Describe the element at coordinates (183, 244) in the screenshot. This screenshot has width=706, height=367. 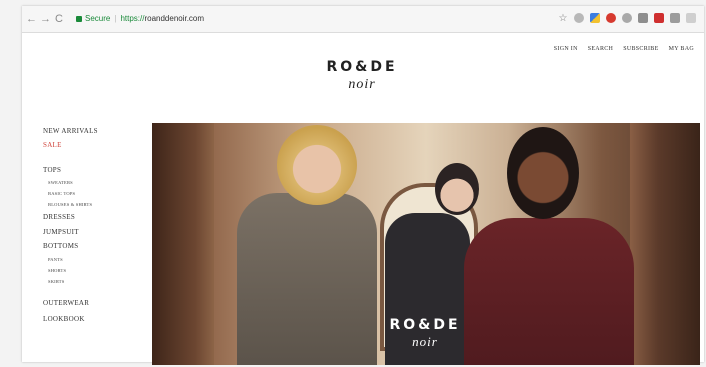
I see `hero-door-left` at that location.